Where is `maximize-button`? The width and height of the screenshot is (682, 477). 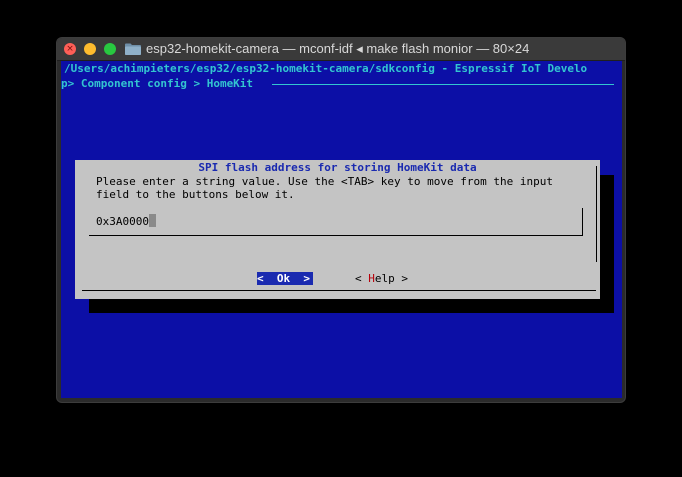 maximize-button is located at coordinates (110, 49).